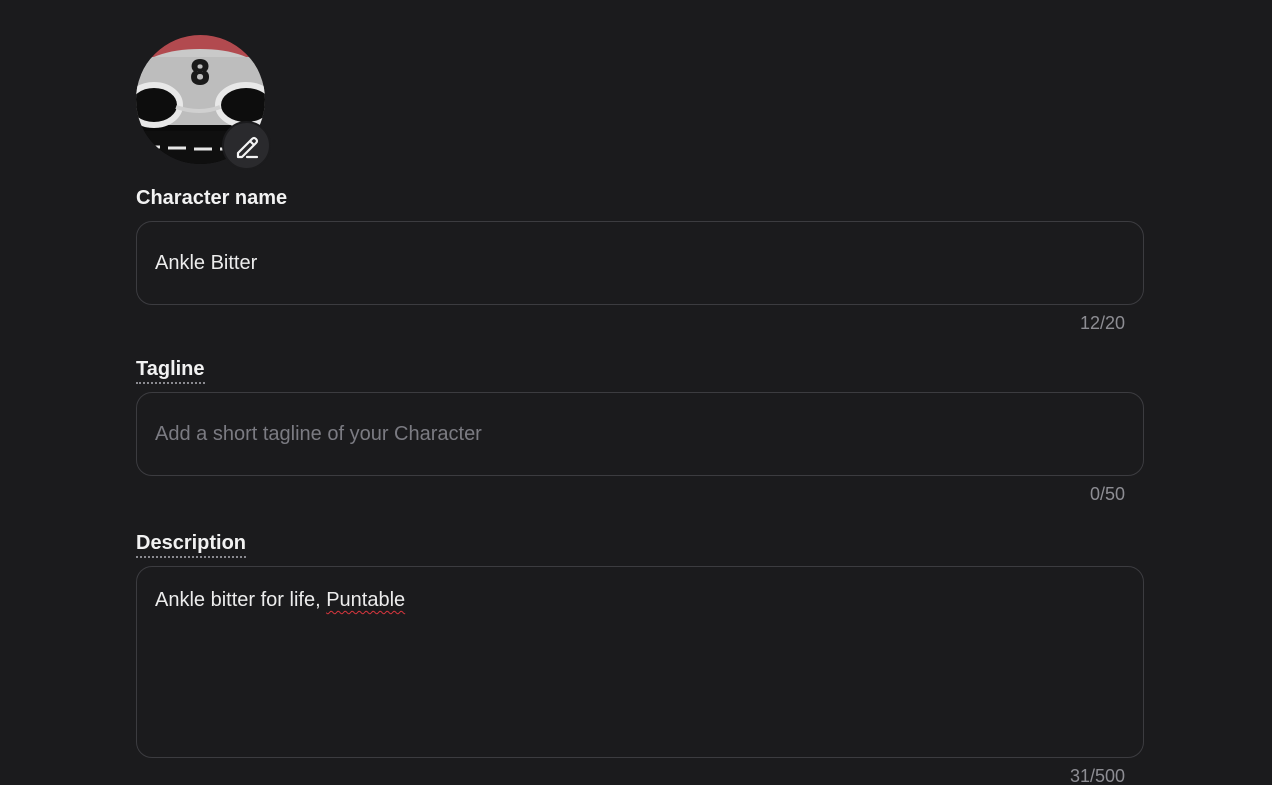 The height and width of the screenshot is (785, 1272). I want to click on character-name-label: Character name, so click(212, 198).